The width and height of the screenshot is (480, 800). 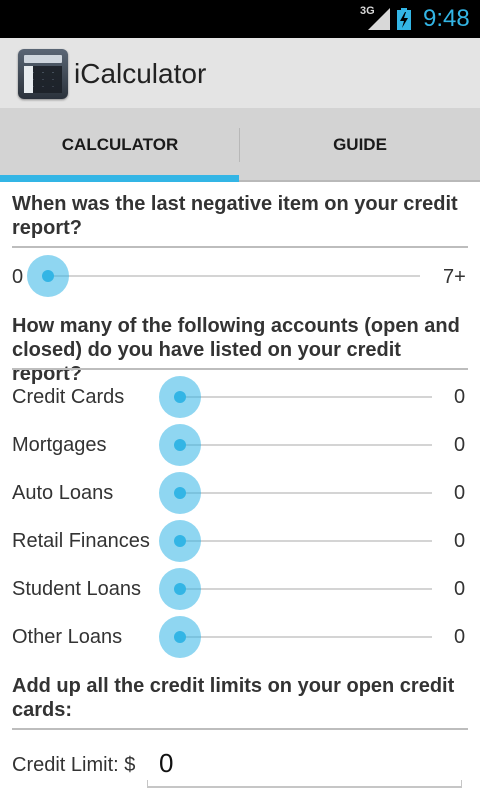 I want to click on negative-item-slider-track, so click(x=234, y=276).